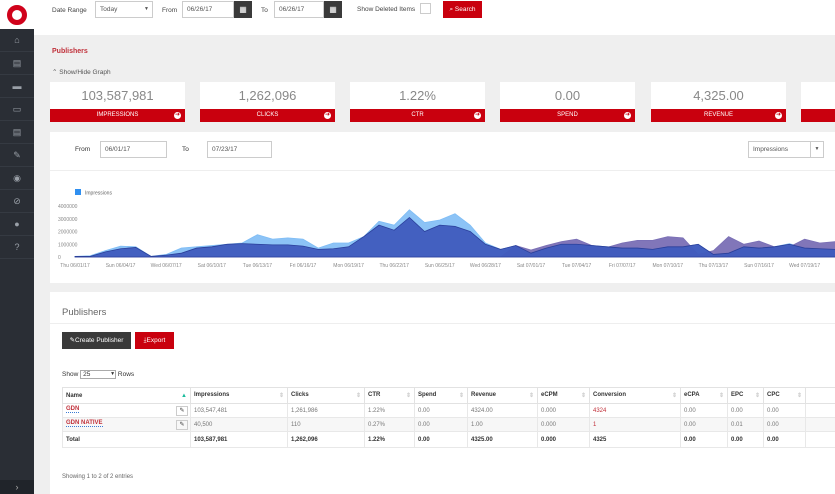  I want to click on table-cell: 1.22%, so click(389, 410).